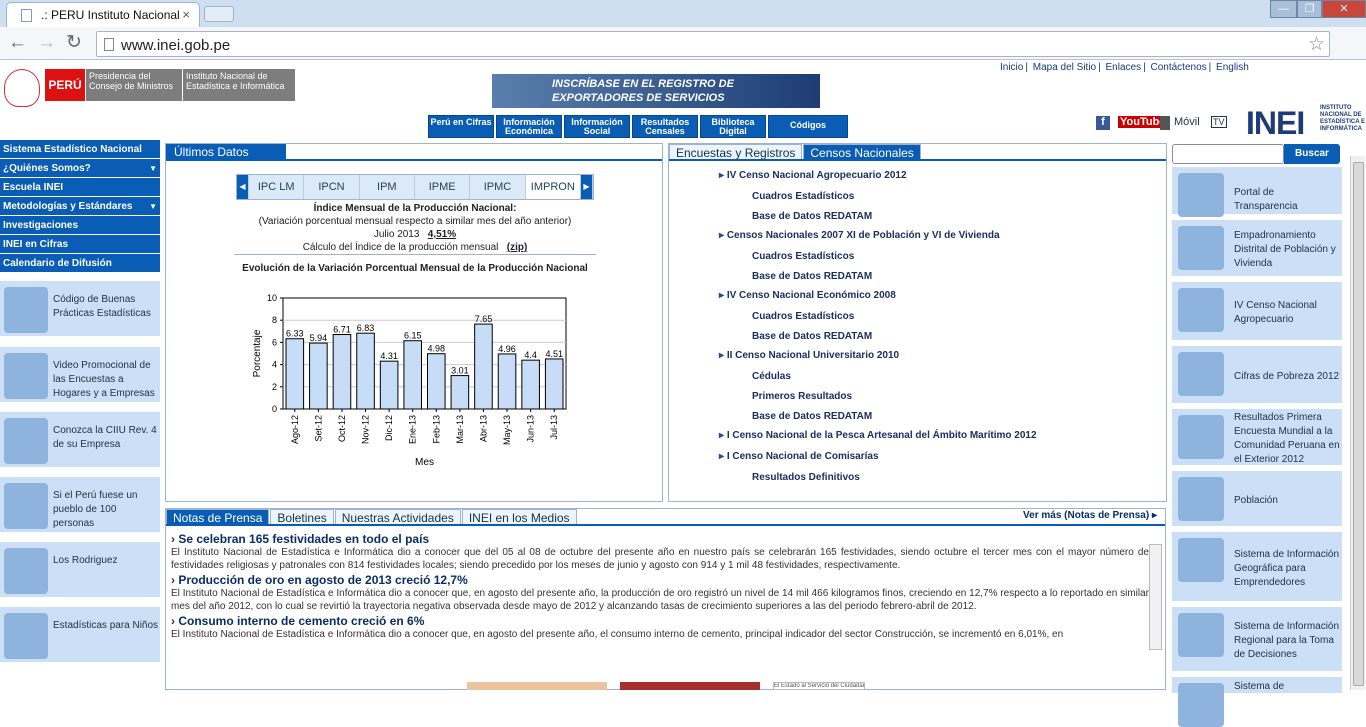  I want to click on url-text: www.inei.gob.pe, so click(175, 45).